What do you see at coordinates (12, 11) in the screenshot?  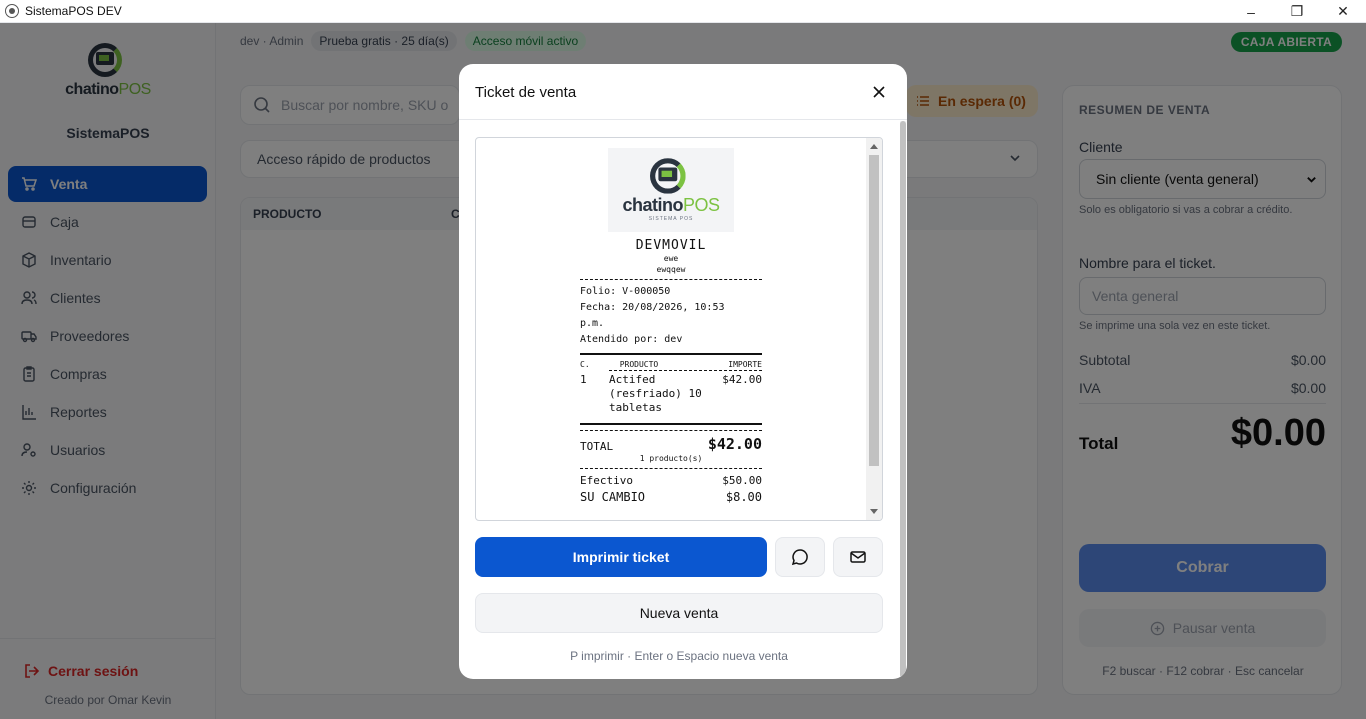 I see `app-icon` at bounding box center [12, 11].